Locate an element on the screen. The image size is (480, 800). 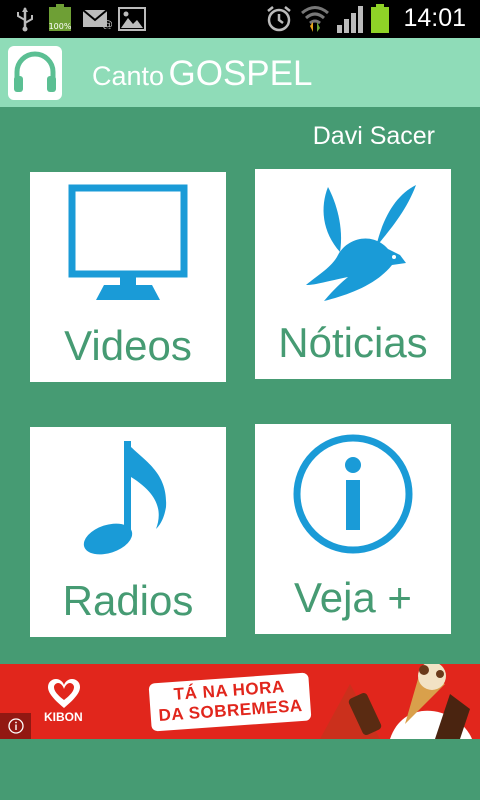
ad-banner: KIBON TÁ NA HORA DA SOBREMESA is located at coordinates (240, 701).